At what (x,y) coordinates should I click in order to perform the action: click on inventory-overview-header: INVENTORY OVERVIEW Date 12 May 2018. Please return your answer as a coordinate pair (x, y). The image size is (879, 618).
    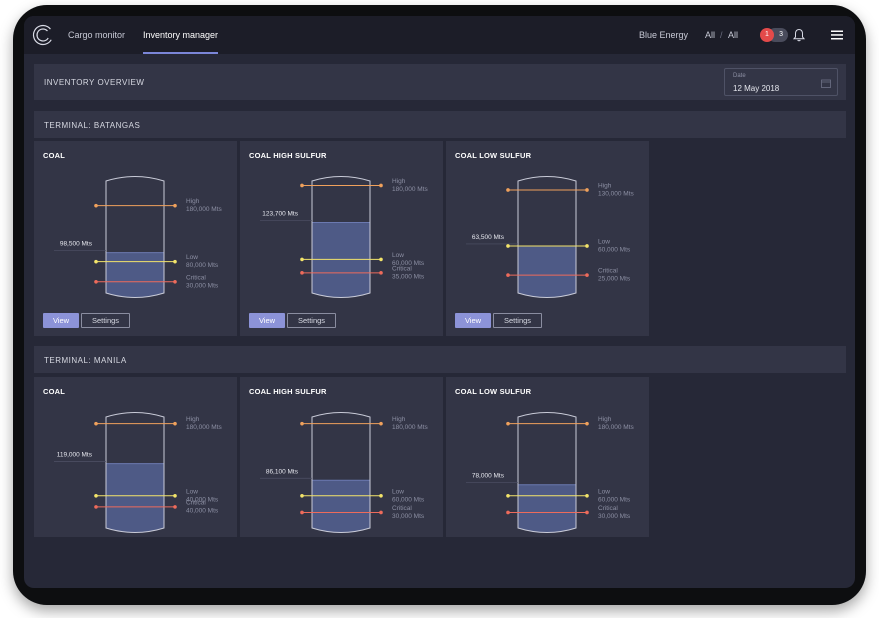
    Looking at the image, I should click on (440, 82).